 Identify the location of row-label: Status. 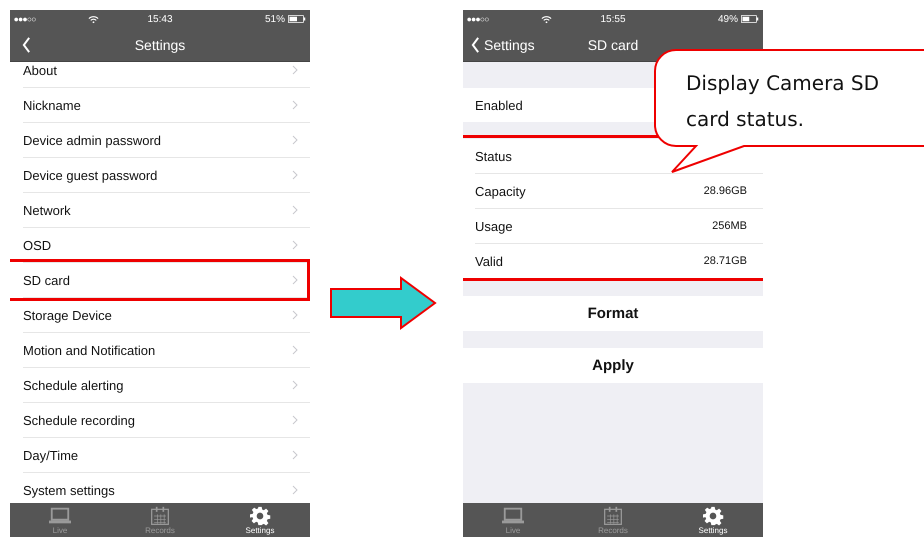
(493, 156).